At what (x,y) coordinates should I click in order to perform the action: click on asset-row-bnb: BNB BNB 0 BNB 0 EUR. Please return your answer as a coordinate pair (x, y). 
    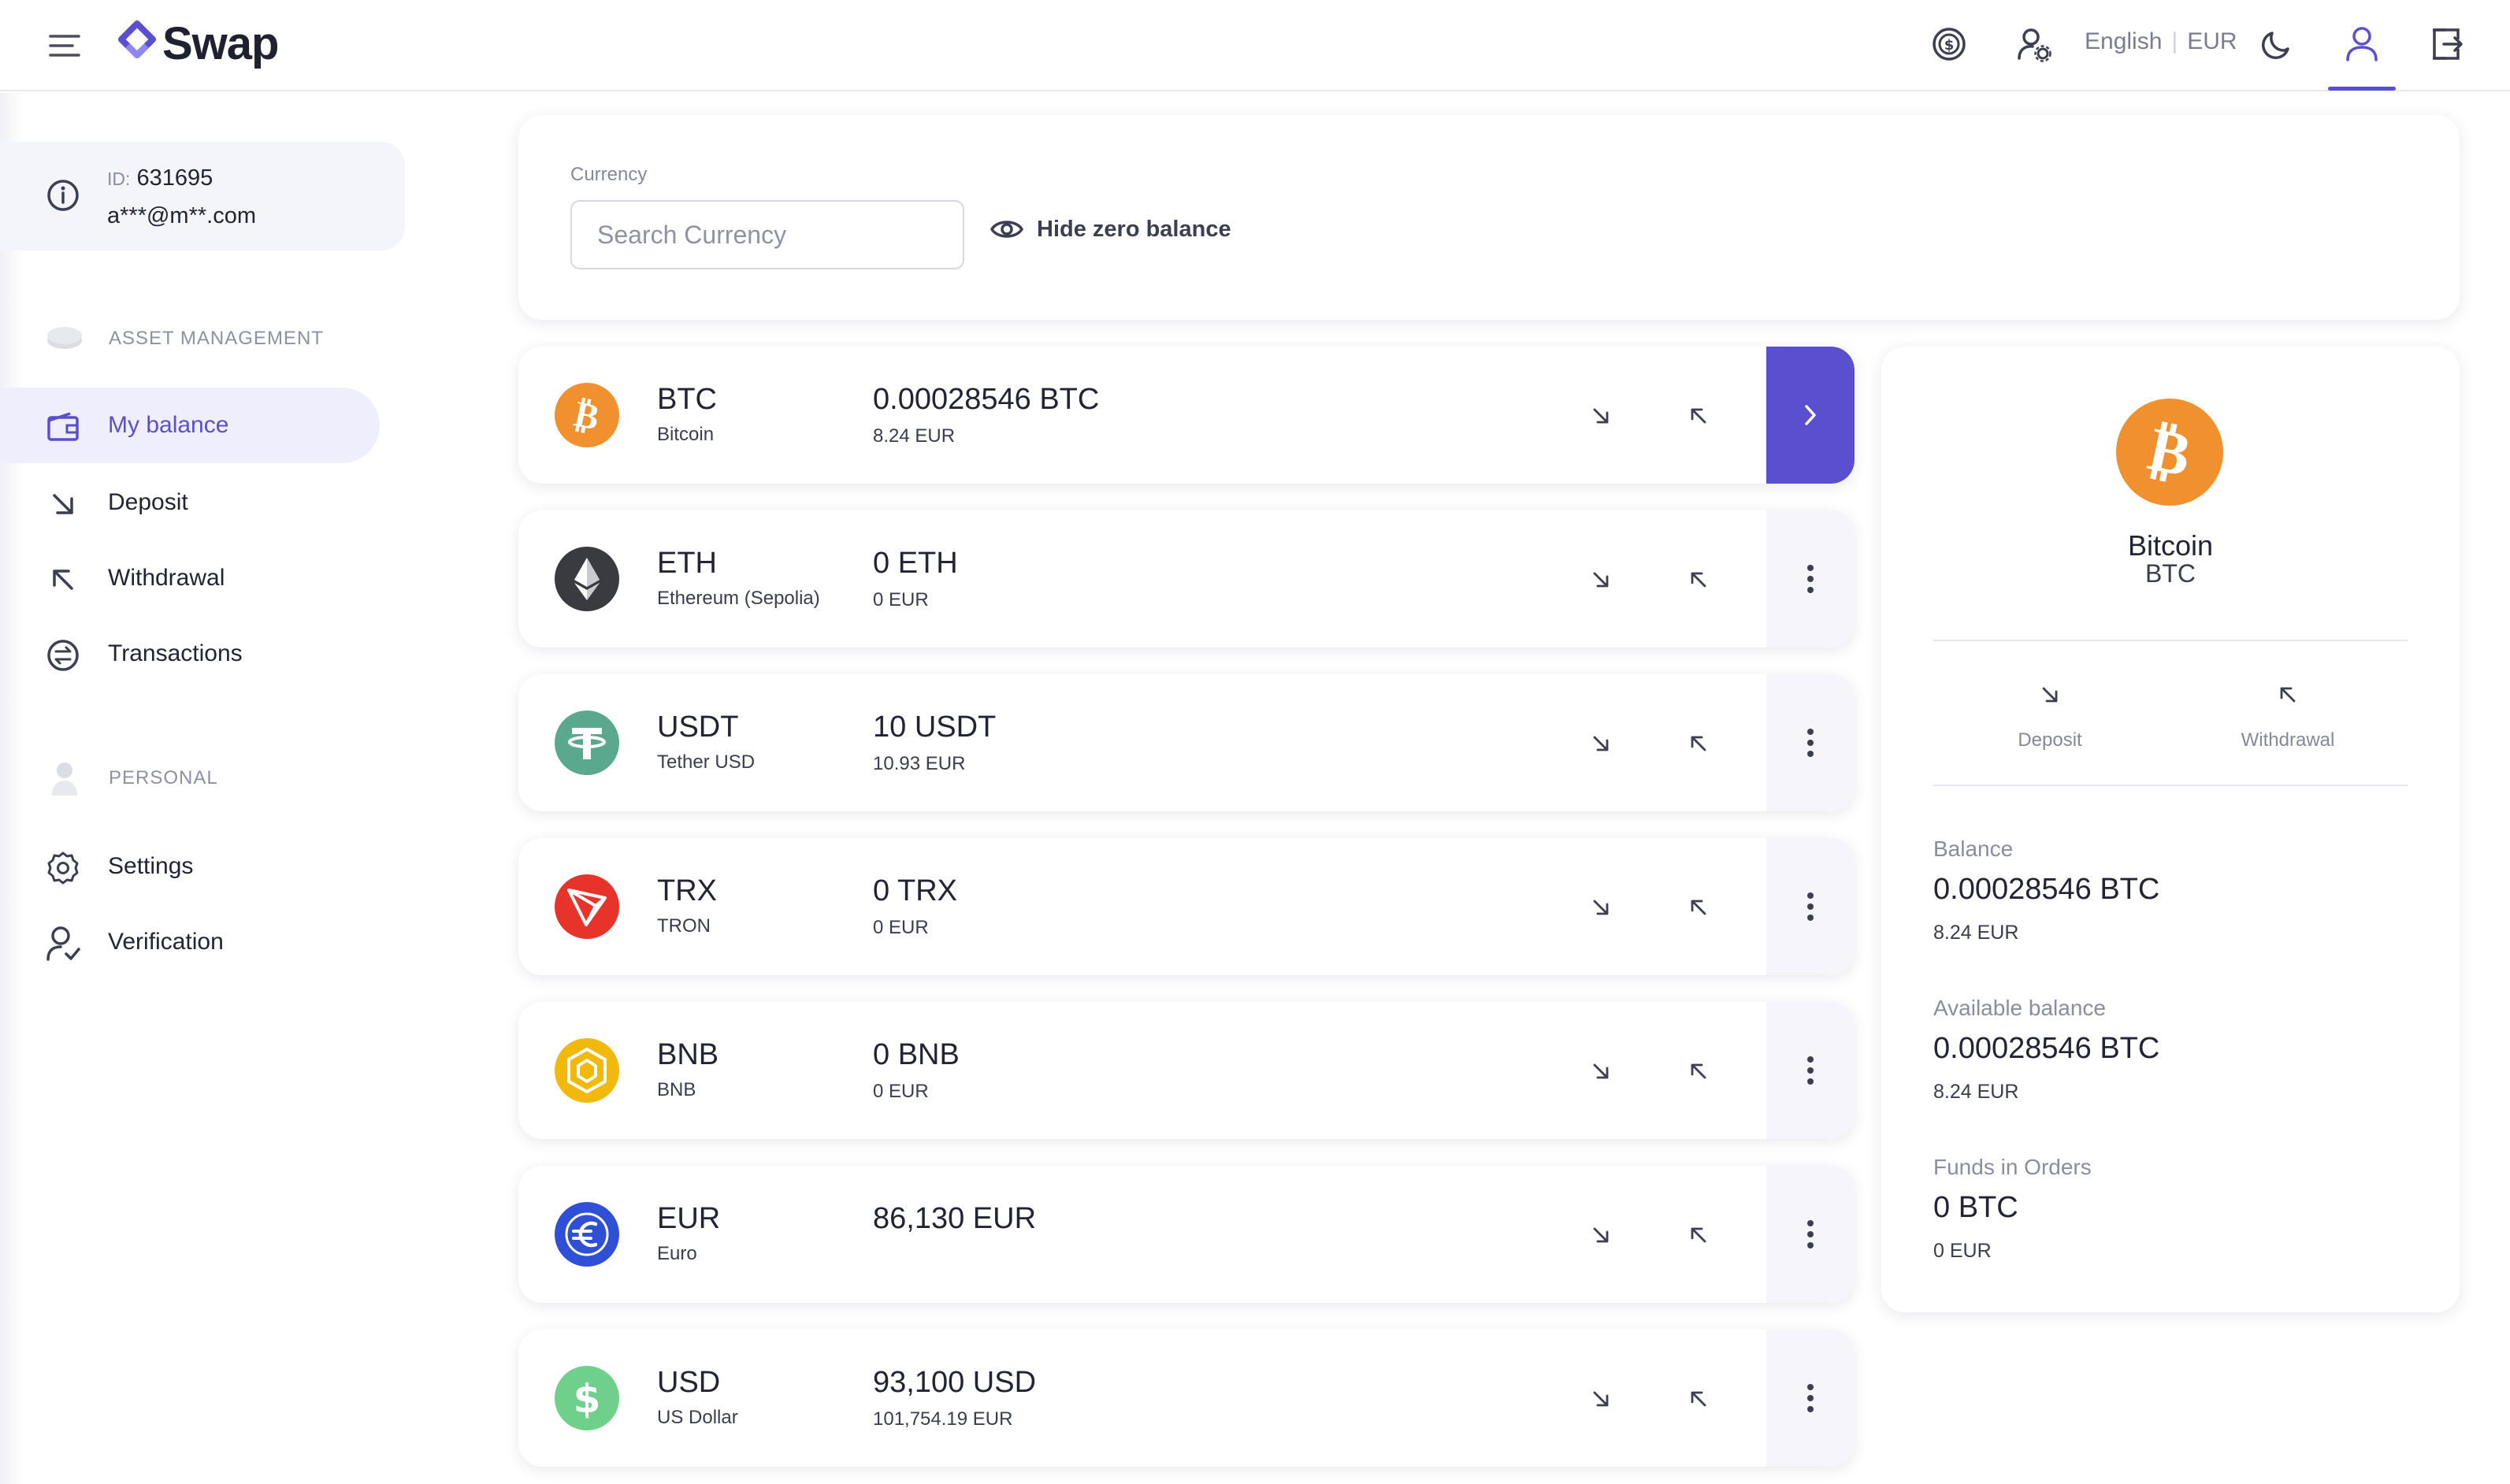
    Looking at the image, I should click on (1186, 1071).